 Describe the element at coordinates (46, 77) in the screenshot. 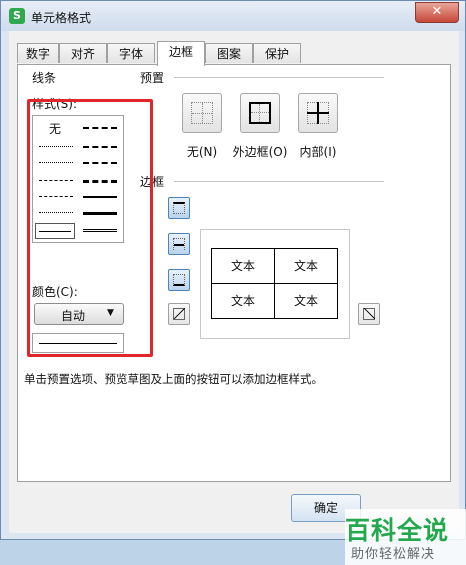

I see `line-group-title: 线条` at that location.